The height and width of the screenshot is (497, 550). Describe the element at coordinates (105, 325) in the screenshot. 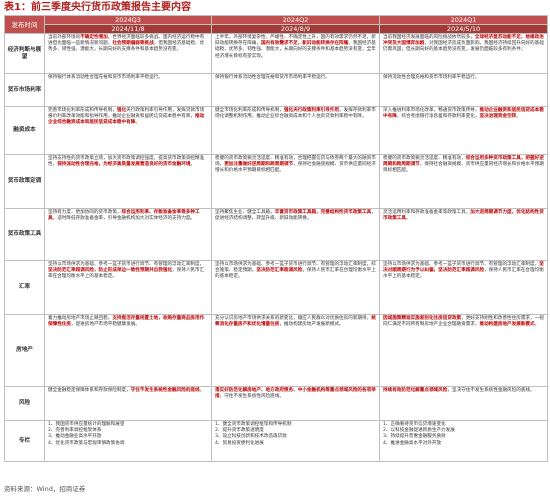

I see `cell-text: ，促进房地产市场平稳健康发展。` at that location.